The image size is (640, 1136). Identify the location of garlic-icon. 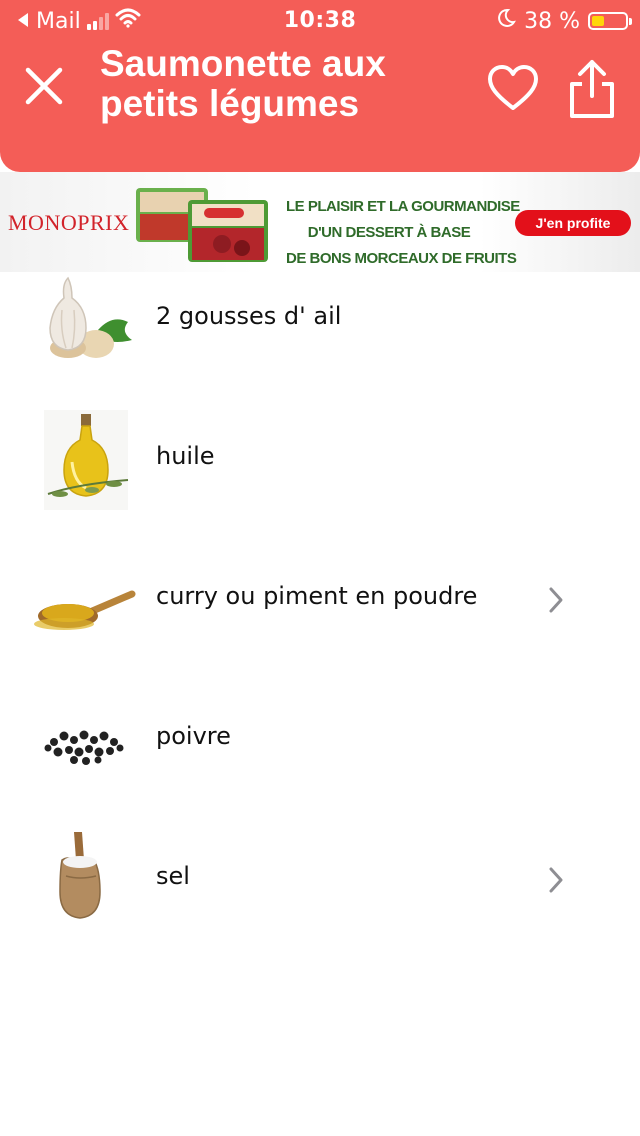
(83, 320).